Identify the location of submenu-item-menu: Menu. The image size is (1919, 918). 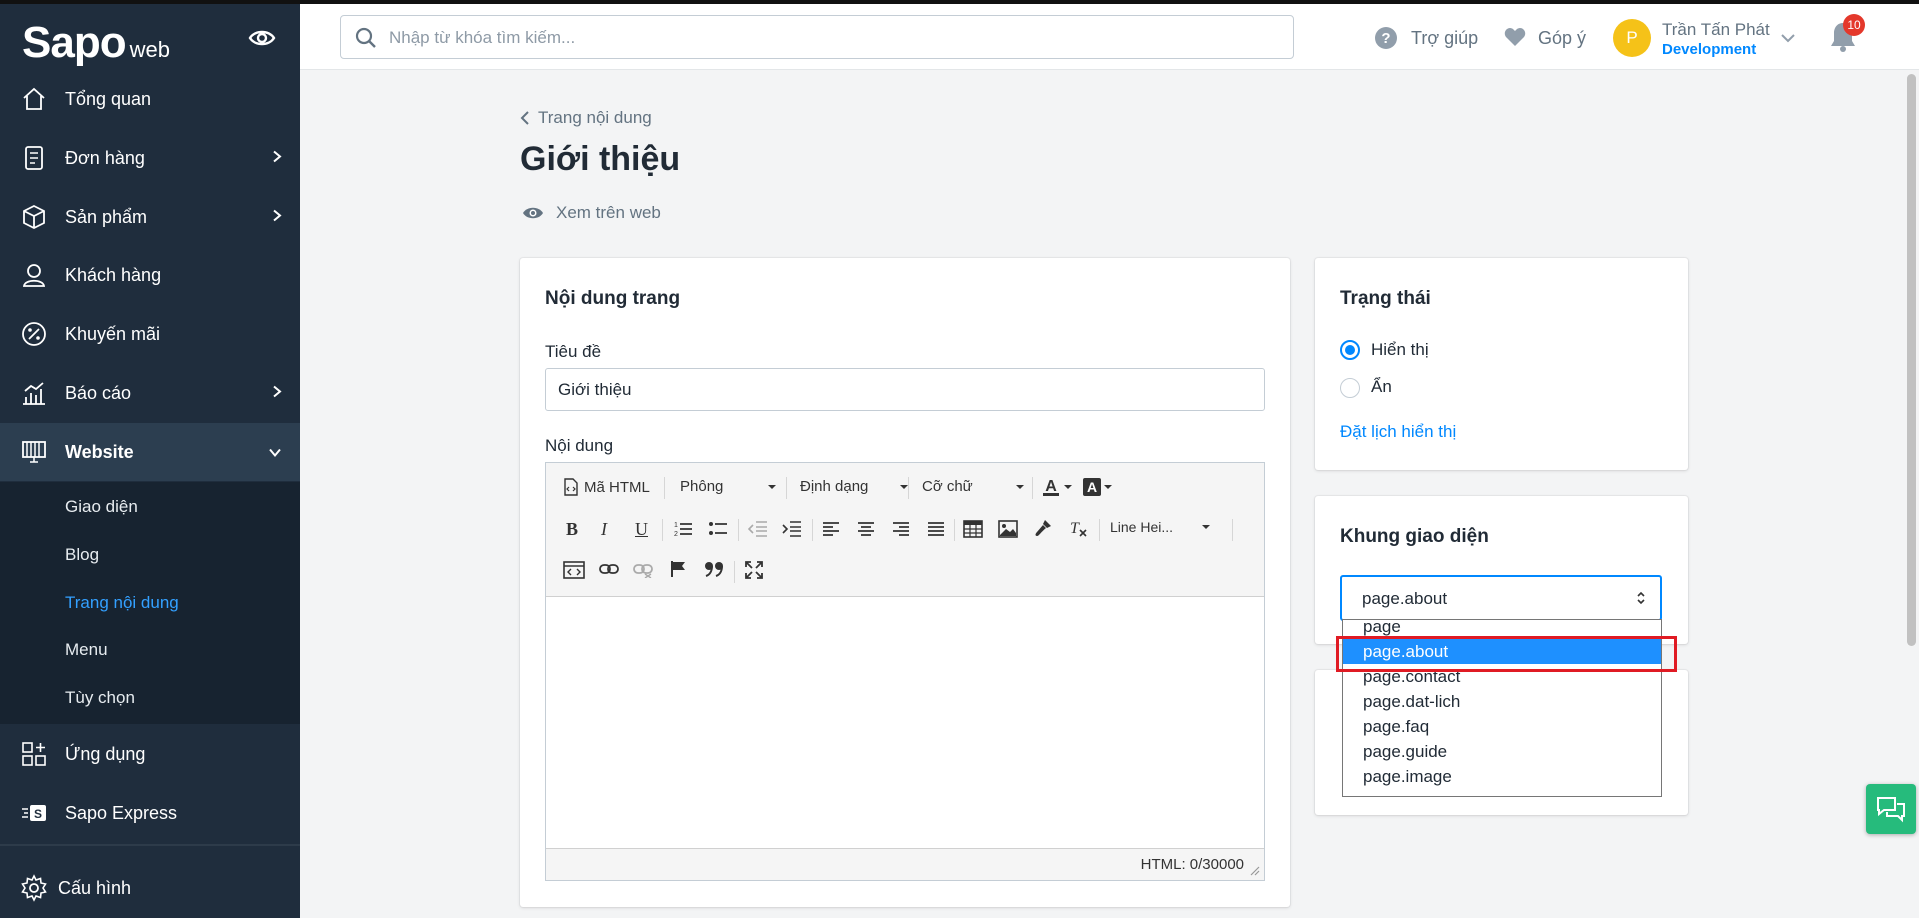
(86, 650).